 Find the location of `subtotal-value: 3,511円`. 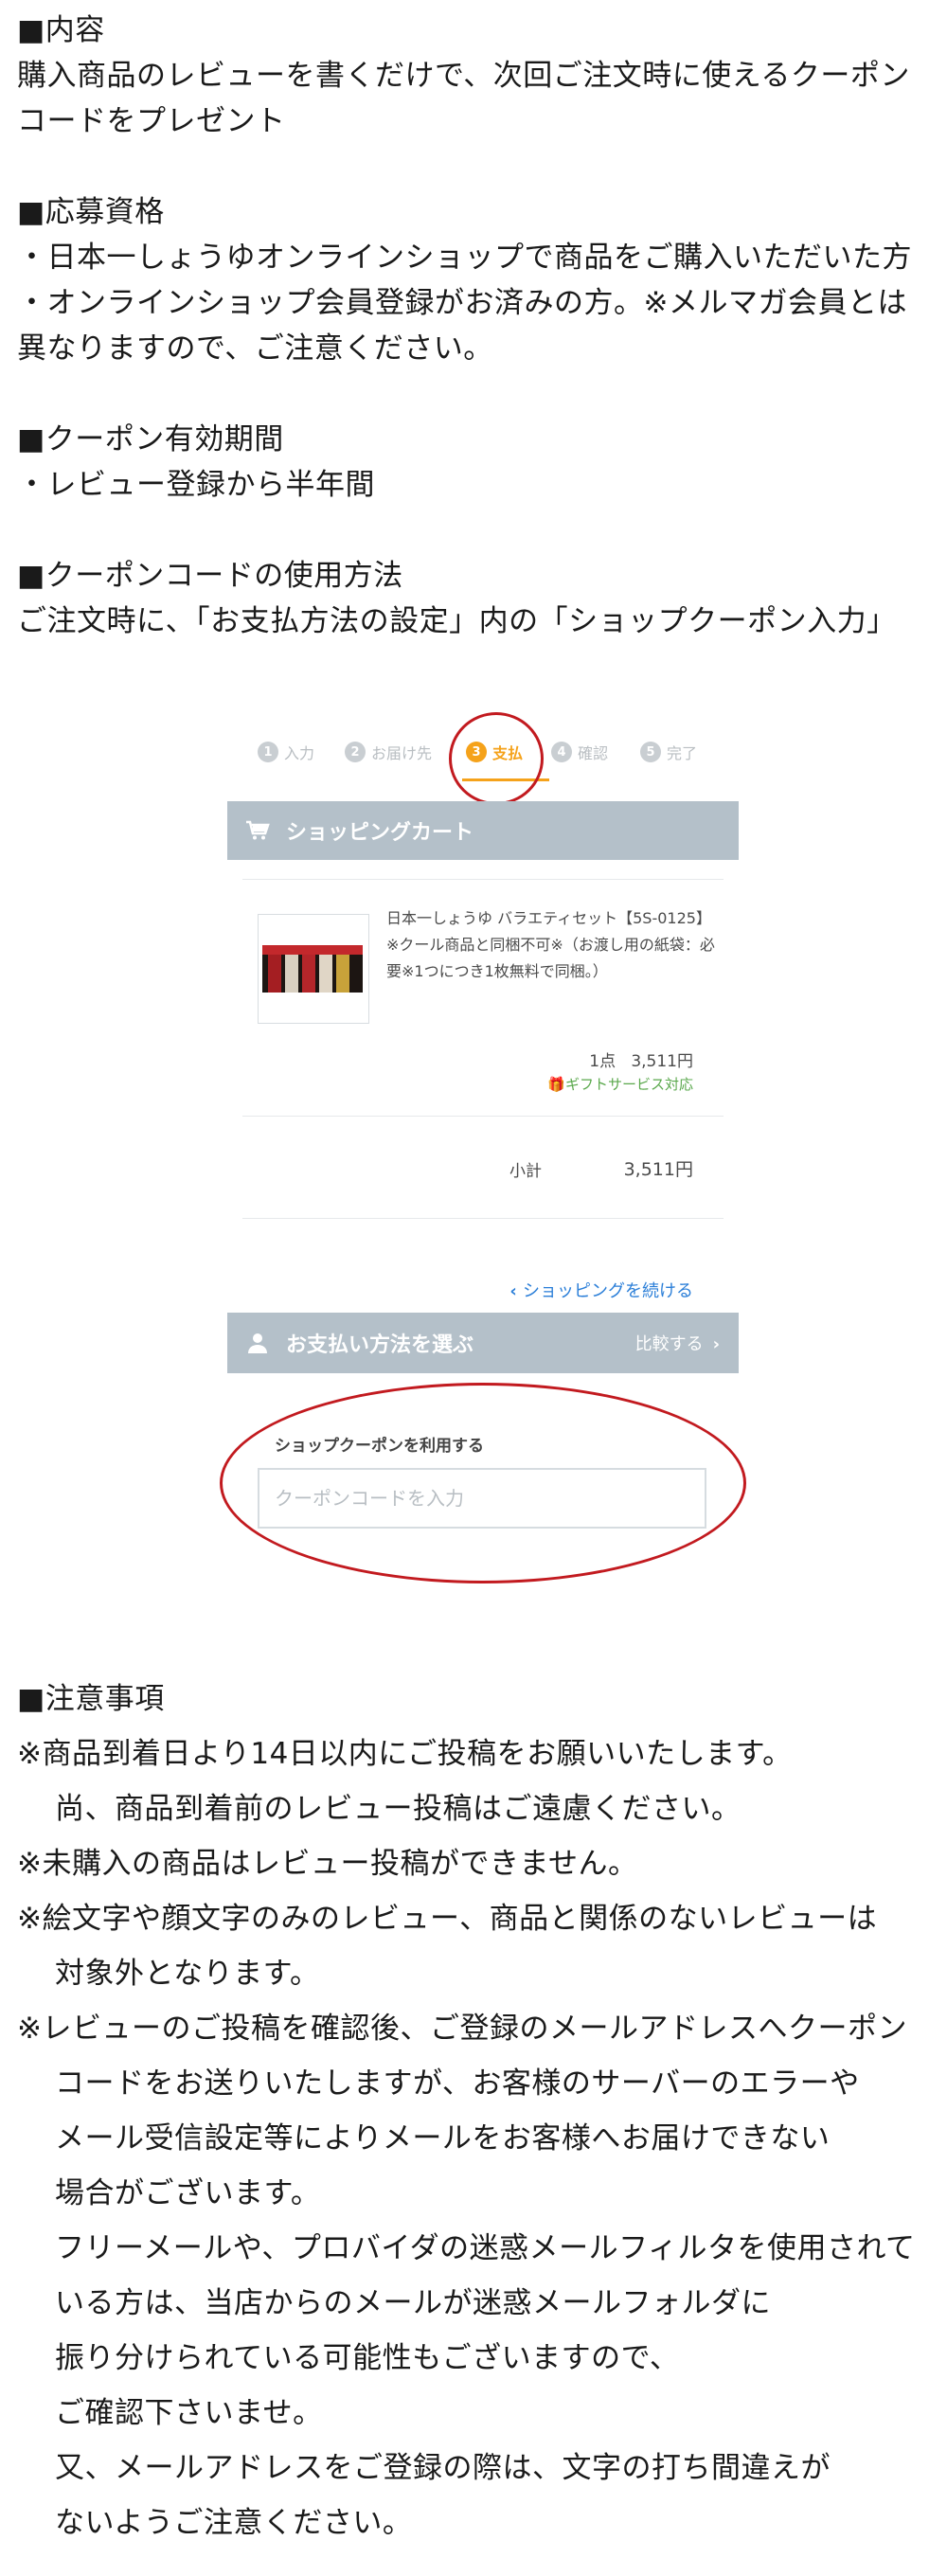

subtotal-value: 3,511円 is located at coordinates (658, 1169).